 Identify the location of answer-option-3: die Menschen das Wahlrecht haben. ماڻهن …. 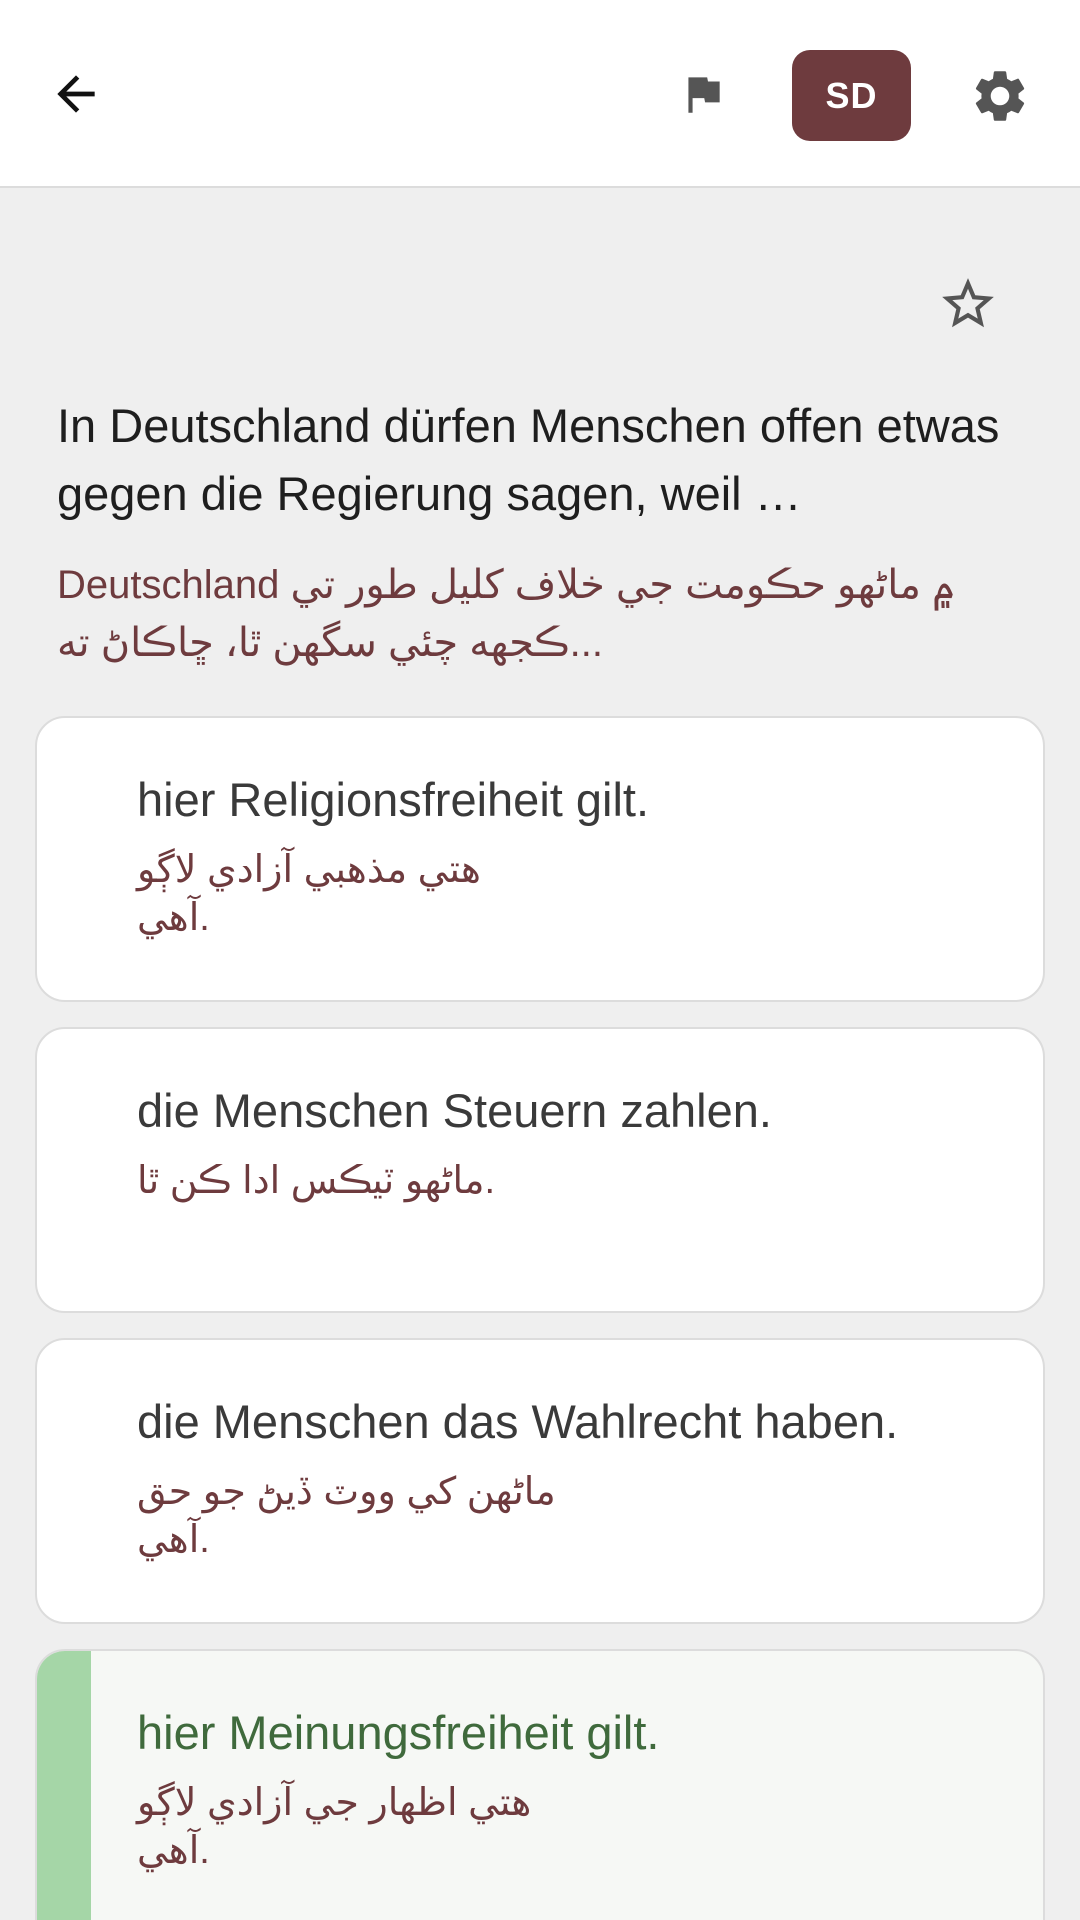
(540, 1481).